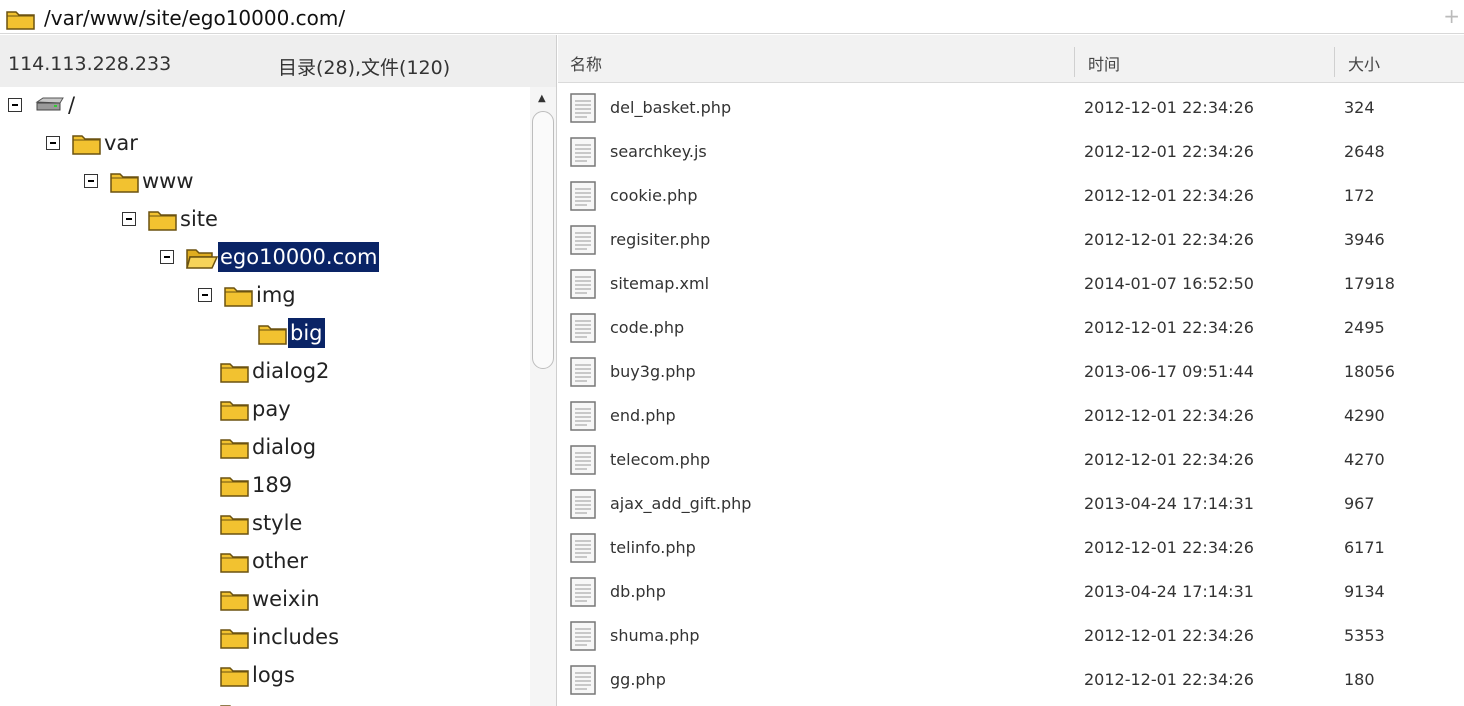 This screenshot has width=1464, height=706. Describe the element at coordinates (1011, 459) in the screenshot. I see `table-row: telecom.php 2012-12-01 22:34:26 4270` at that location.